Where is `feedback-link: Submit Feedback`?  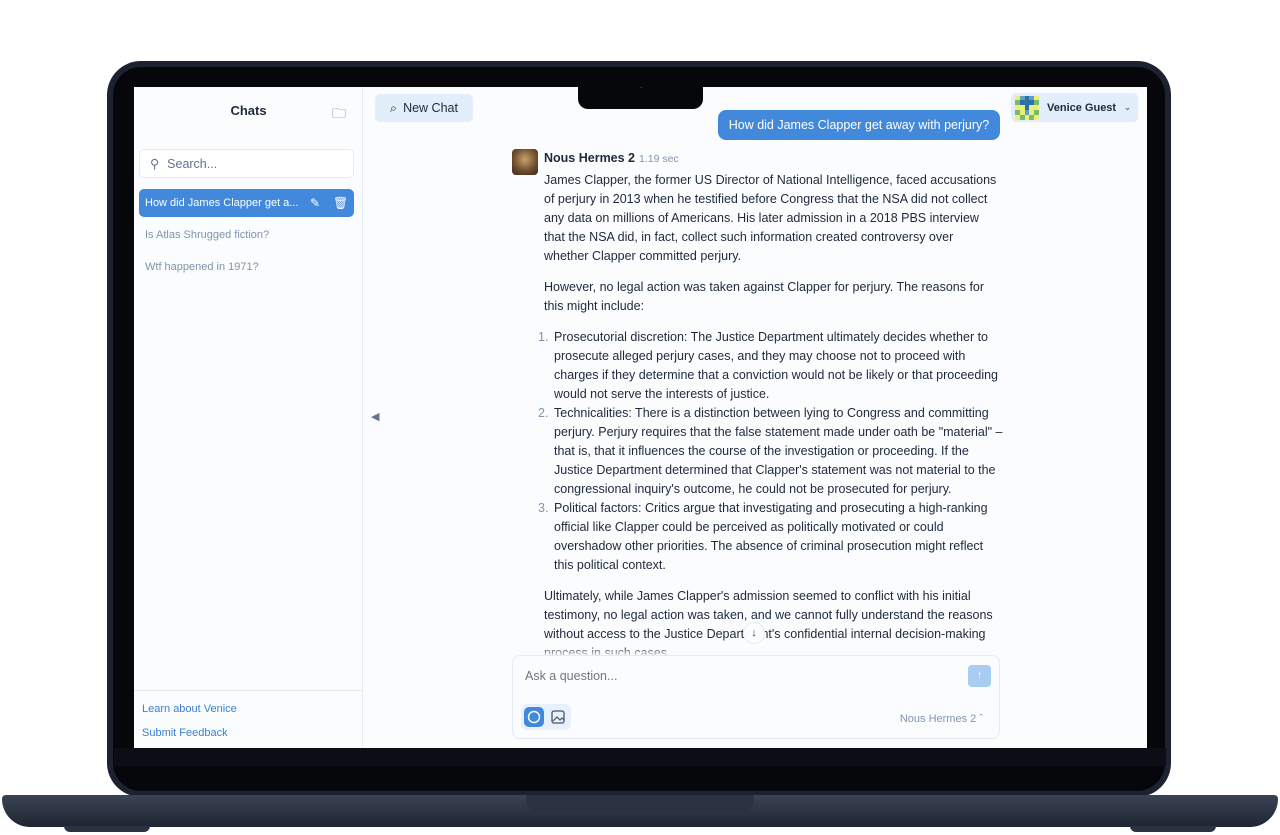
feedback-link: Submit Feedback is located at coordinates (185, 733).